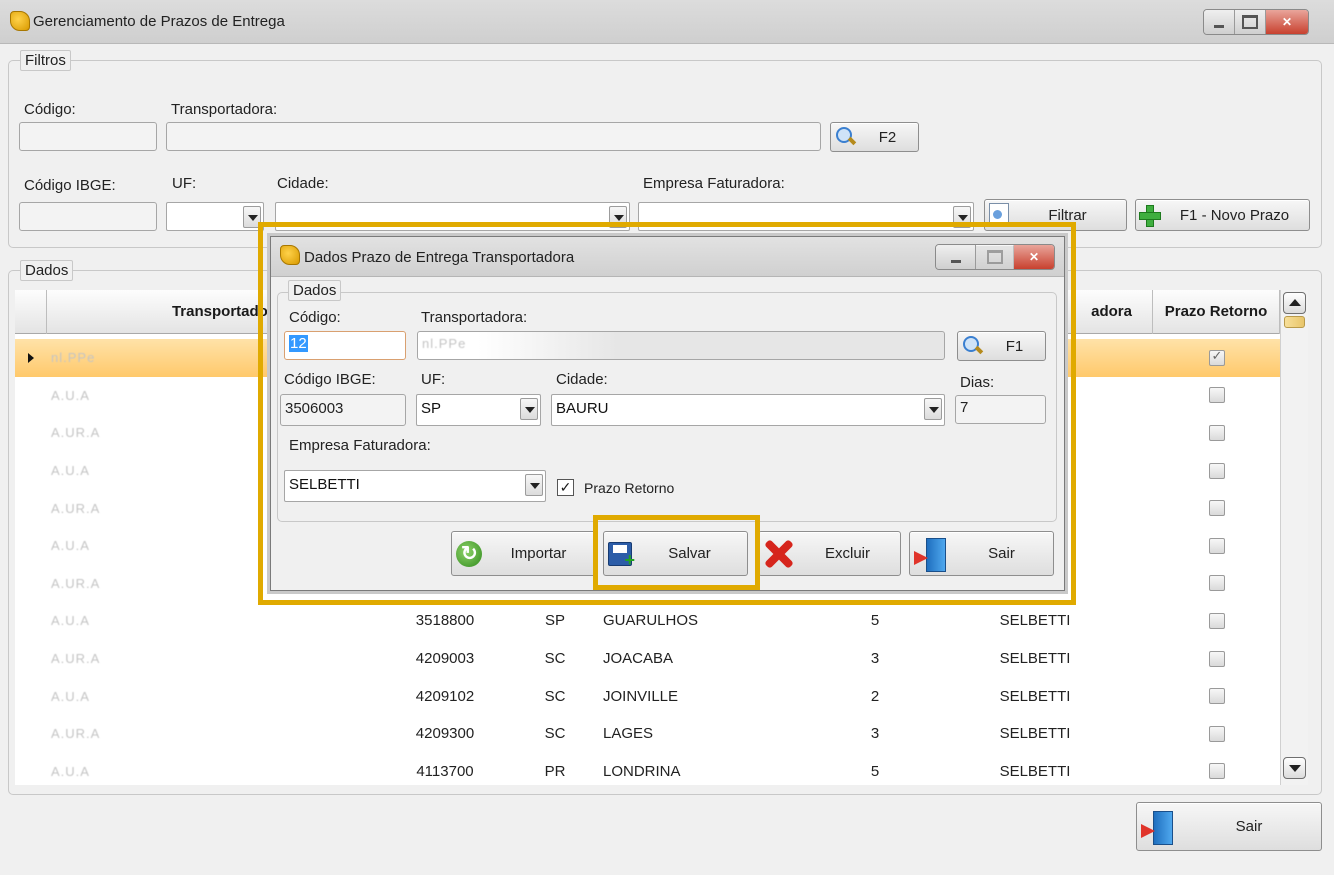 This screenshot has width=1334, height=875. I want to click on excluir-button: Excluir, so click(829, 553).